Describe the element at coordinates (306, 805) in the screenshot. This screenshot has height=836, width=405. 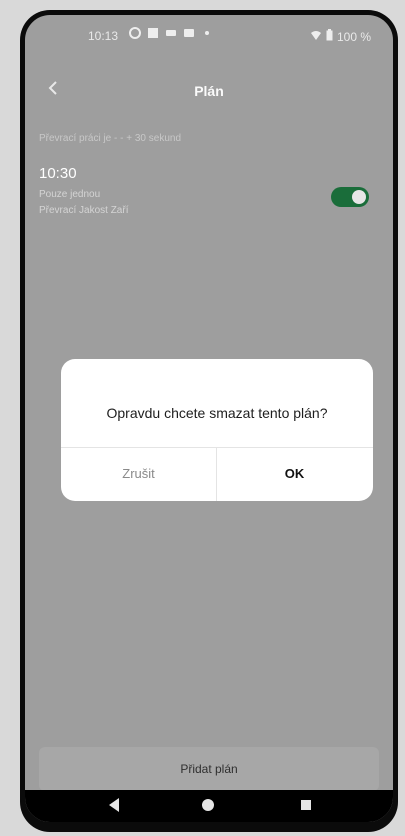
I see `nav-recents-icon` at that location.